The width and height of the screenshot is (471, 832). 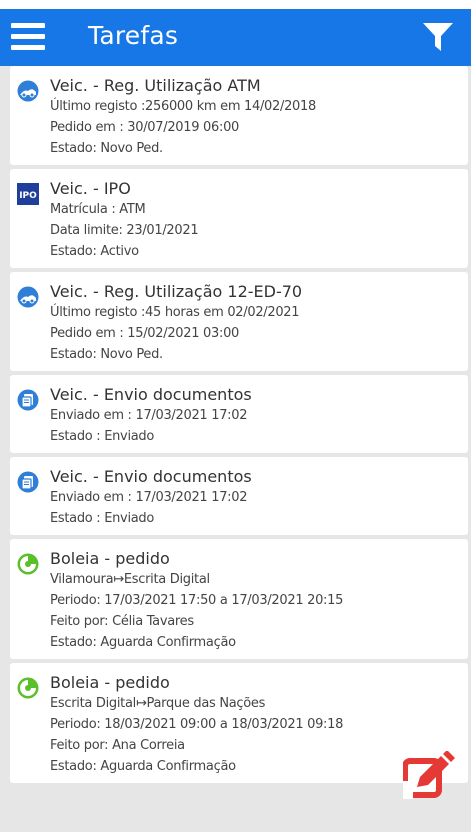 What do you see at coordinates (155, 85) in the screenshot?
I see `task-title: Veic. - Reg. Utilização ATM` at bounding box center [155, 85].